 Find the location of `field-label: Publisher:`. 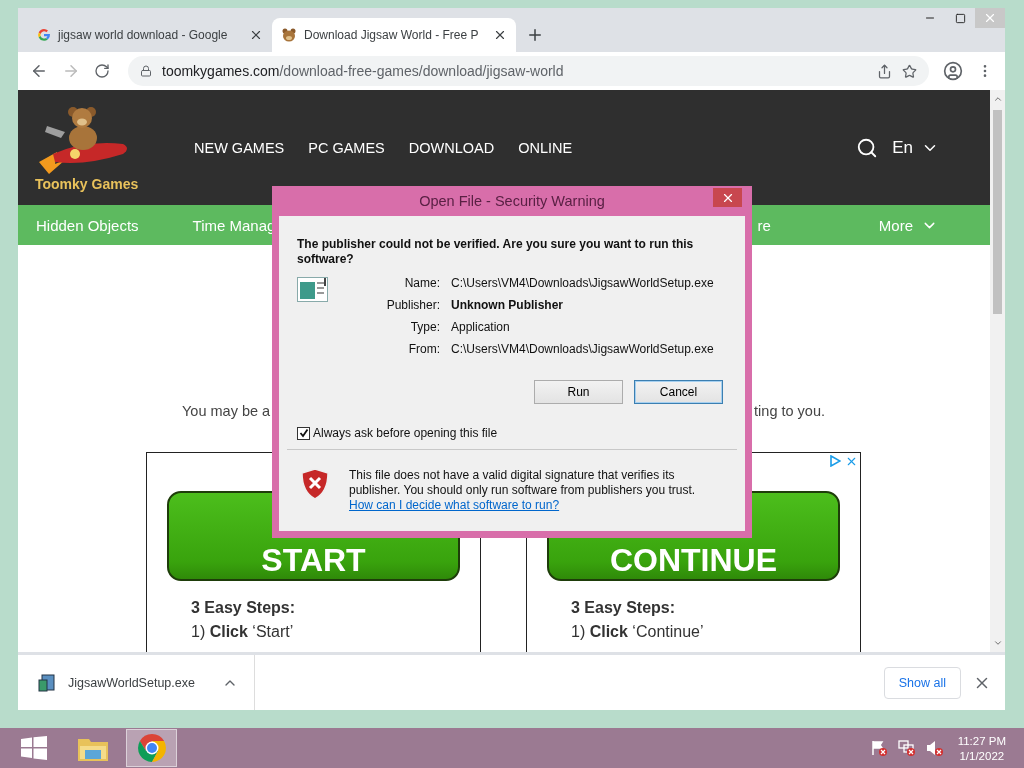

field-label: Publisher: is located at coordinates (412, 305).